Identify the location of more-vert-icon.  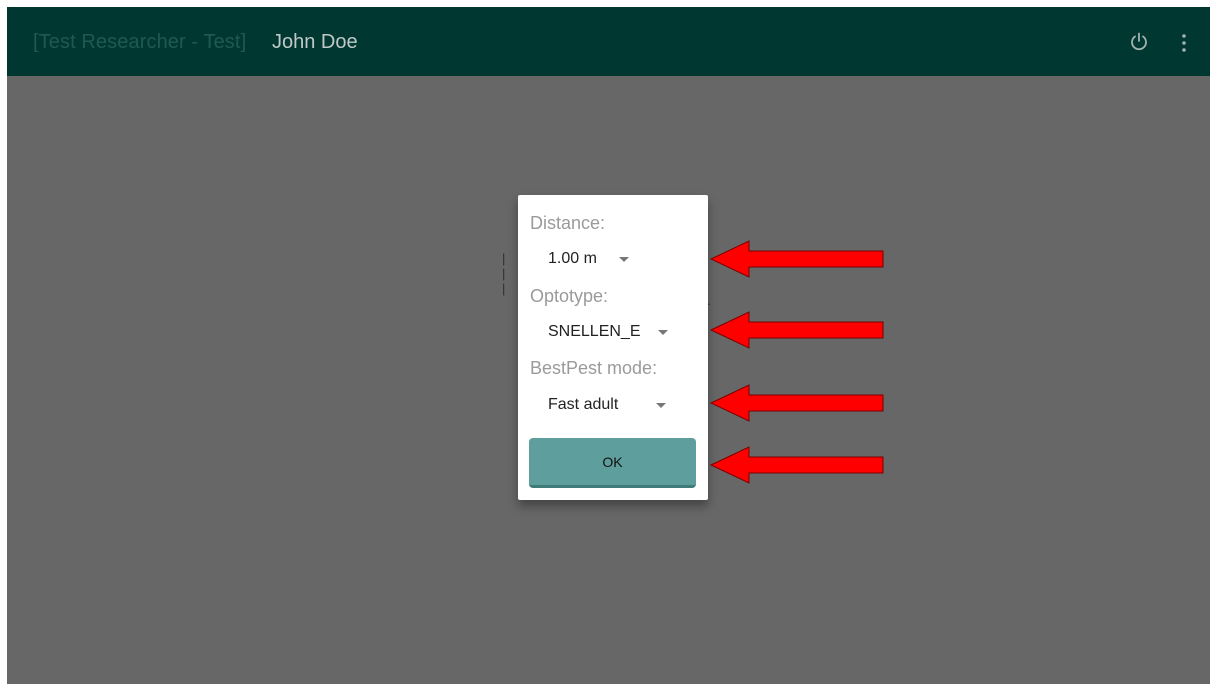
(1184, 43).